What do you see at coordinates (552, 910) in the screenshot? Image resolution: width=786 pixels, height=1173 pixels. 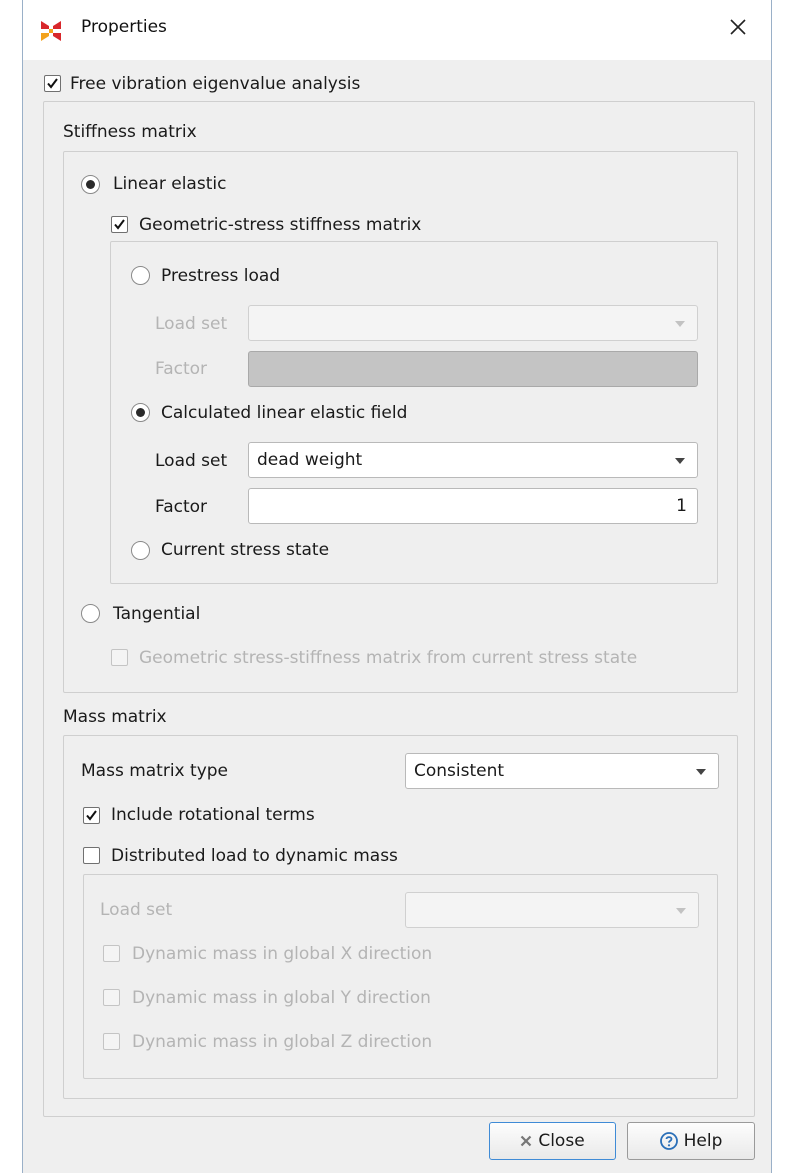 I see `mass-load-set-dropdown` at bounding box center [552, 910].